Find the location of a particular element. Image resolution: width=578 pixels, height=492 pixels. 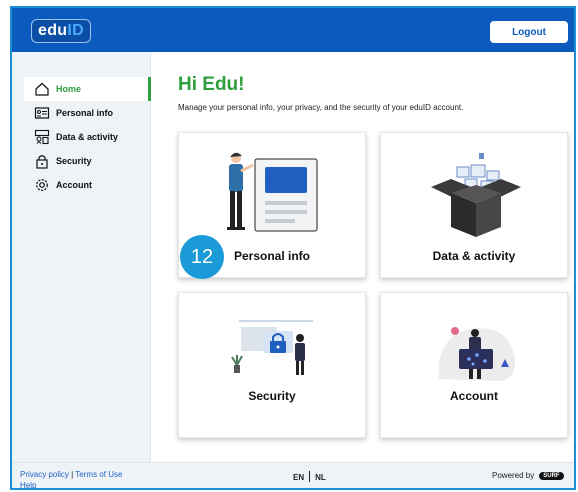

data-activity-icon is located at coordinates (42, 137).